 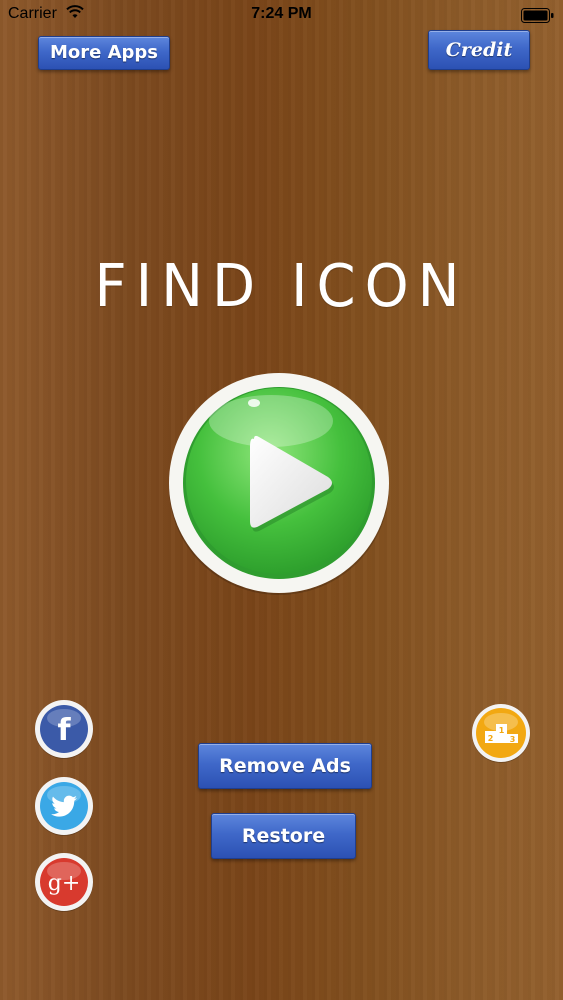 I want to click on facebook-button: f, so click(x=64, y=729).